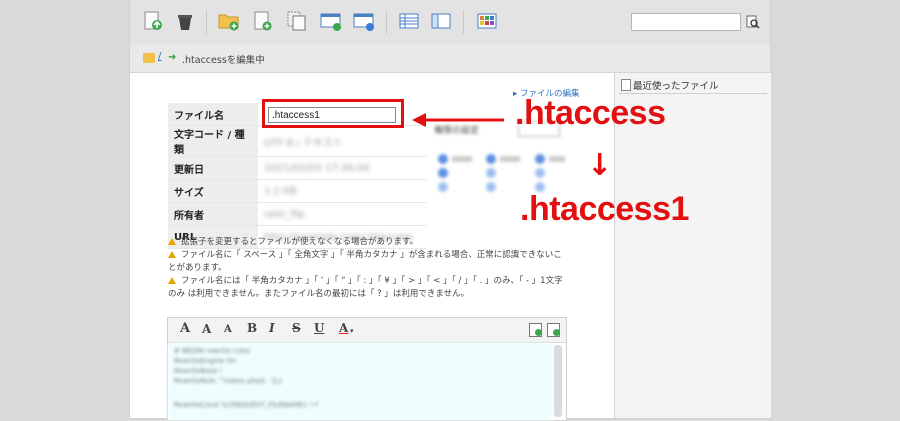 This screenshot has height=421, width=900. Describe the element at coordinates (441, 21) in the screenshot. I see `detail-view-icon` at that location.